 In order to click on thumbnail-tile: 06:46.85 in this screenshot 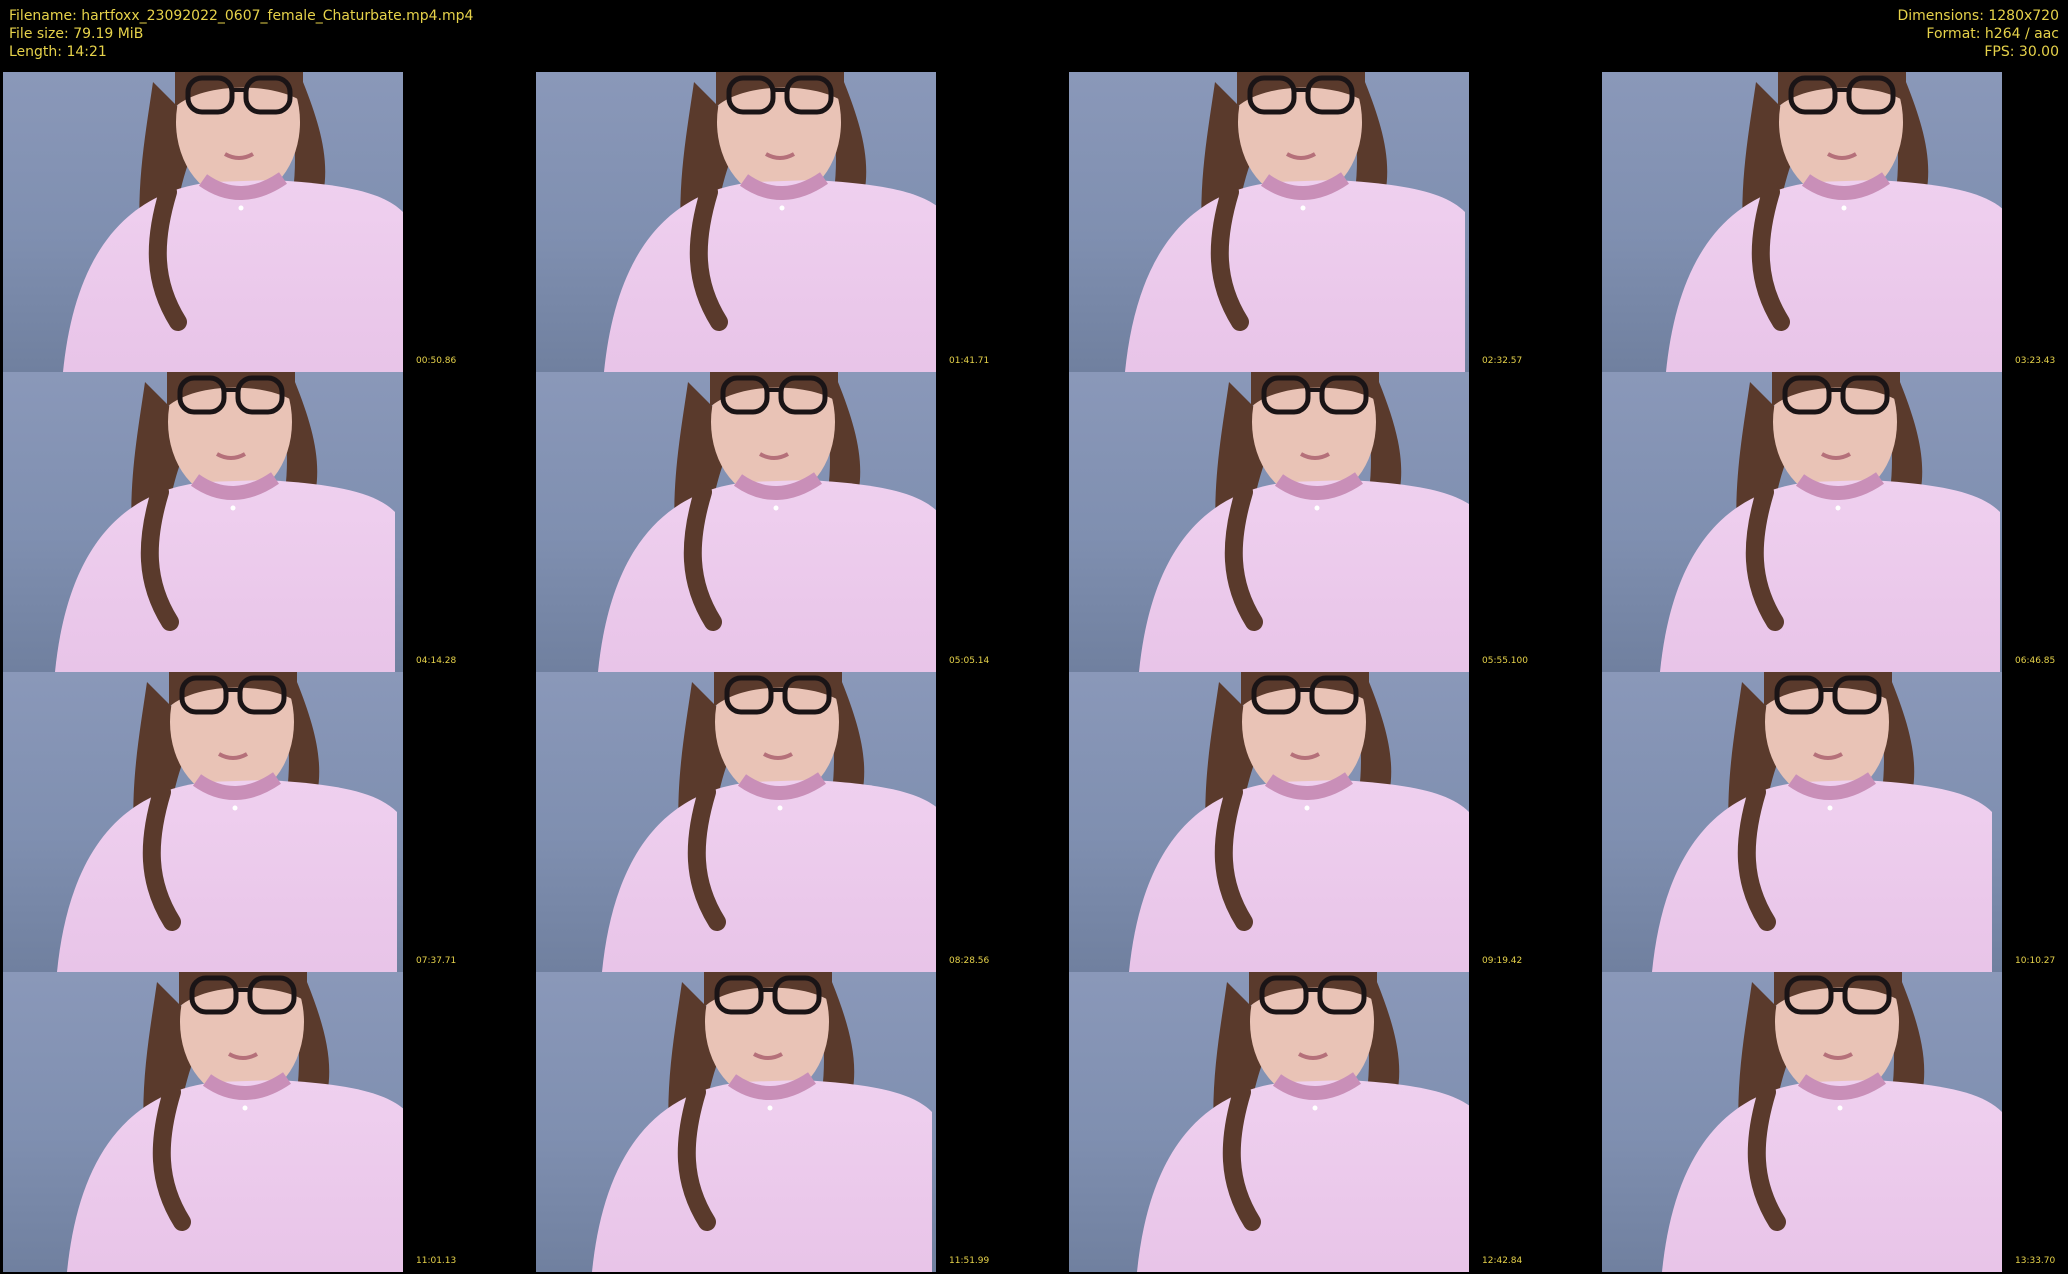, I will do `click(1833, 522)`.